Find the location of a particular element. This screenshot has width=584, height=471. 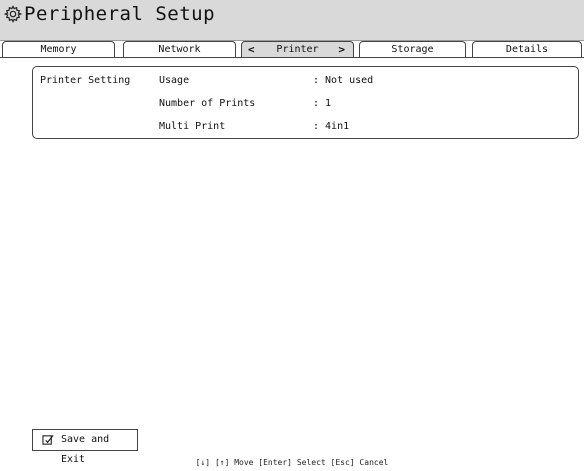

tab-label: Memory is located at coordinates (58, 49).